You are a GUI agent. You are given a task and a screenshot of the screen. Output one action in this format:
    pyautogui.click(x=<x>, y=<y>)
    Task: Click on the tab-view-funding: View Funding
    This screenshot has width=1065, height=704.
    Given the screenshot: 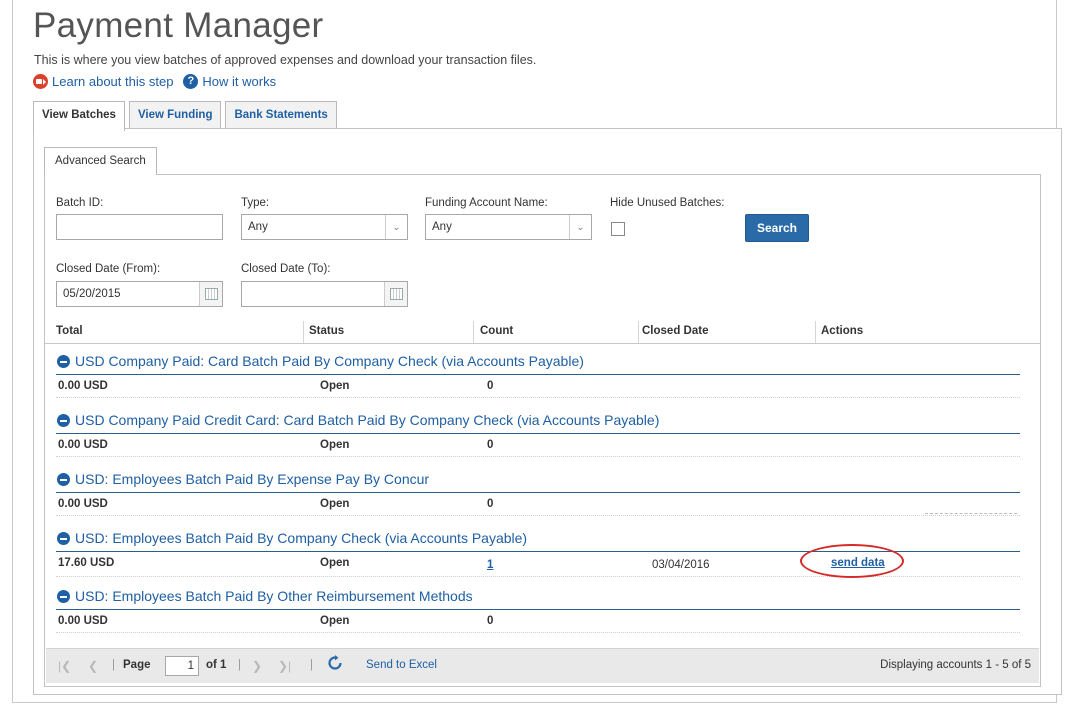 What is the action you would take?
    pyautogui.click(x=175, y=115)
    